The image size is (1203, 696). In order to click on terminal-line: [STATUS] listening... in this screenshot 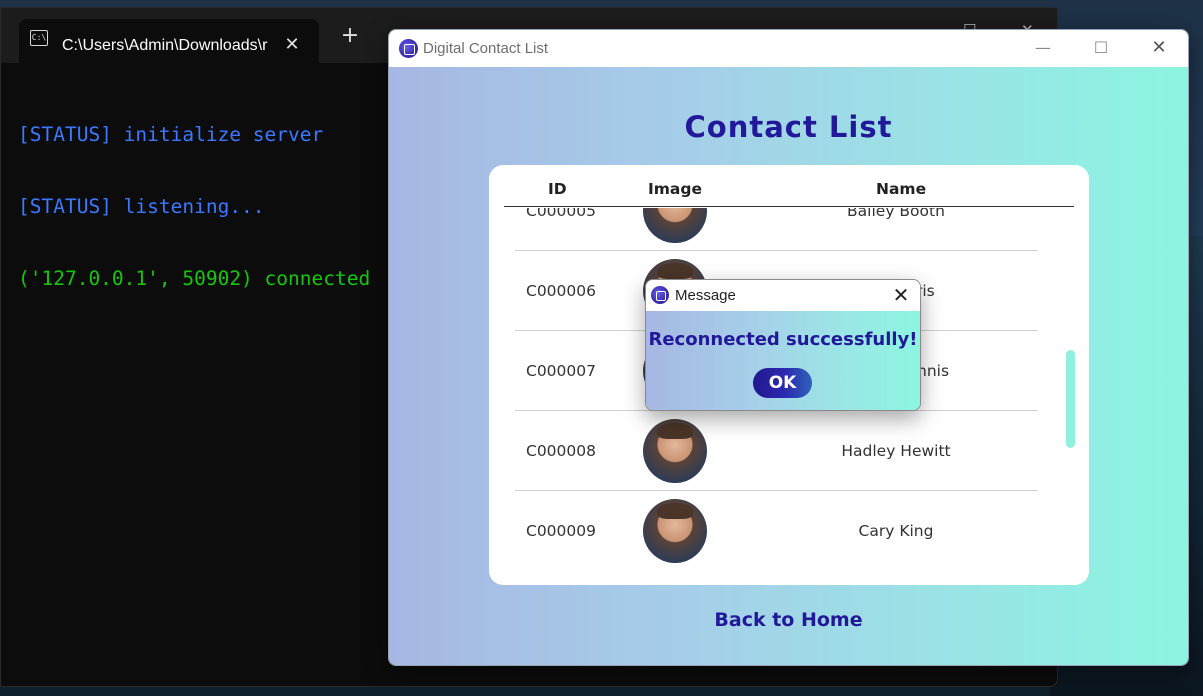, I will do `click(141, 206)`.